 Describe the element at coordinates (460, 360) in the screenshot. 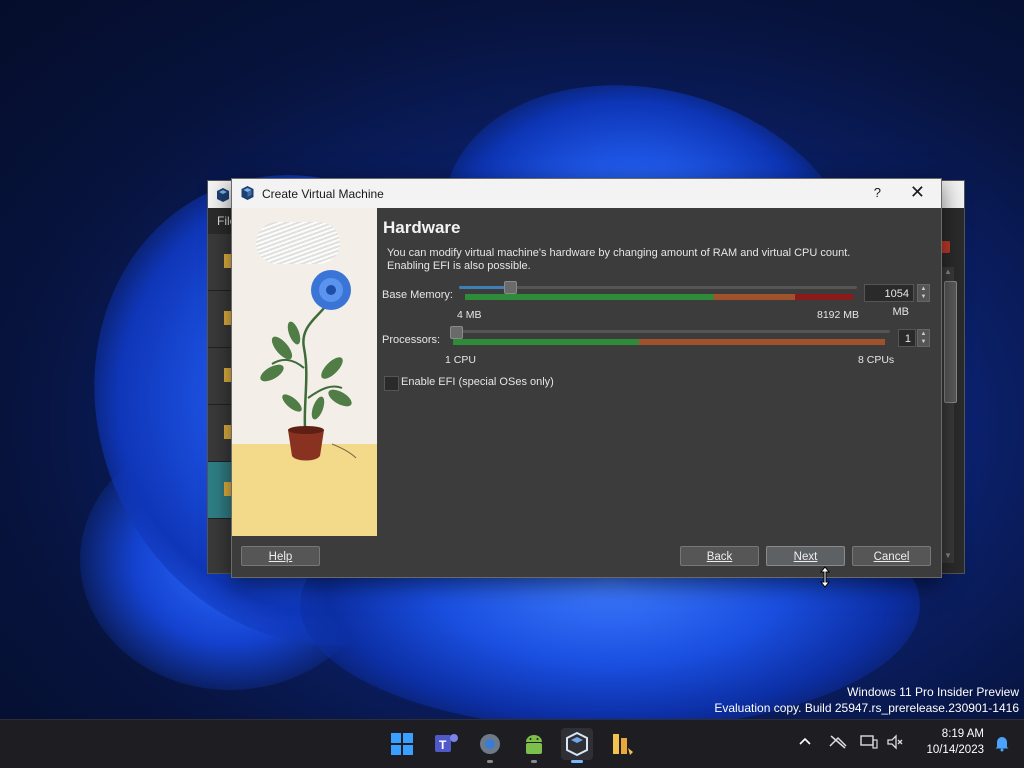

I see `processors-min: 1 CPU` at that location.